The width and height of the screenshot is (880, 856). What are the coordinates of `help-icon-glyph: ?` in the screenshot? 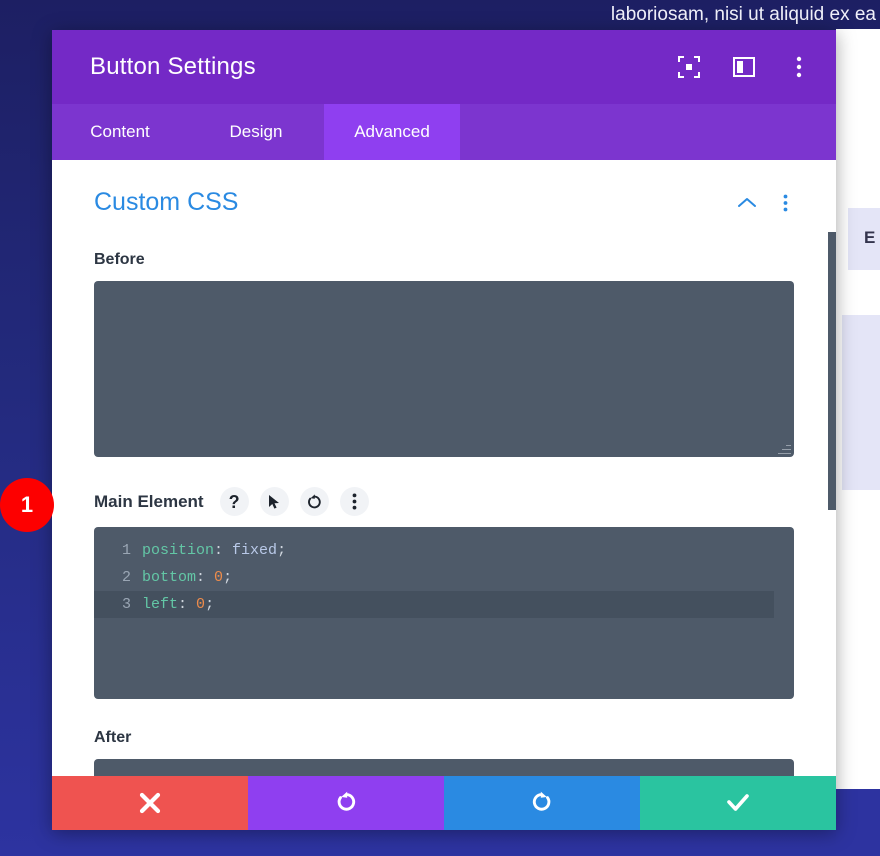 It's located at (234, 501).